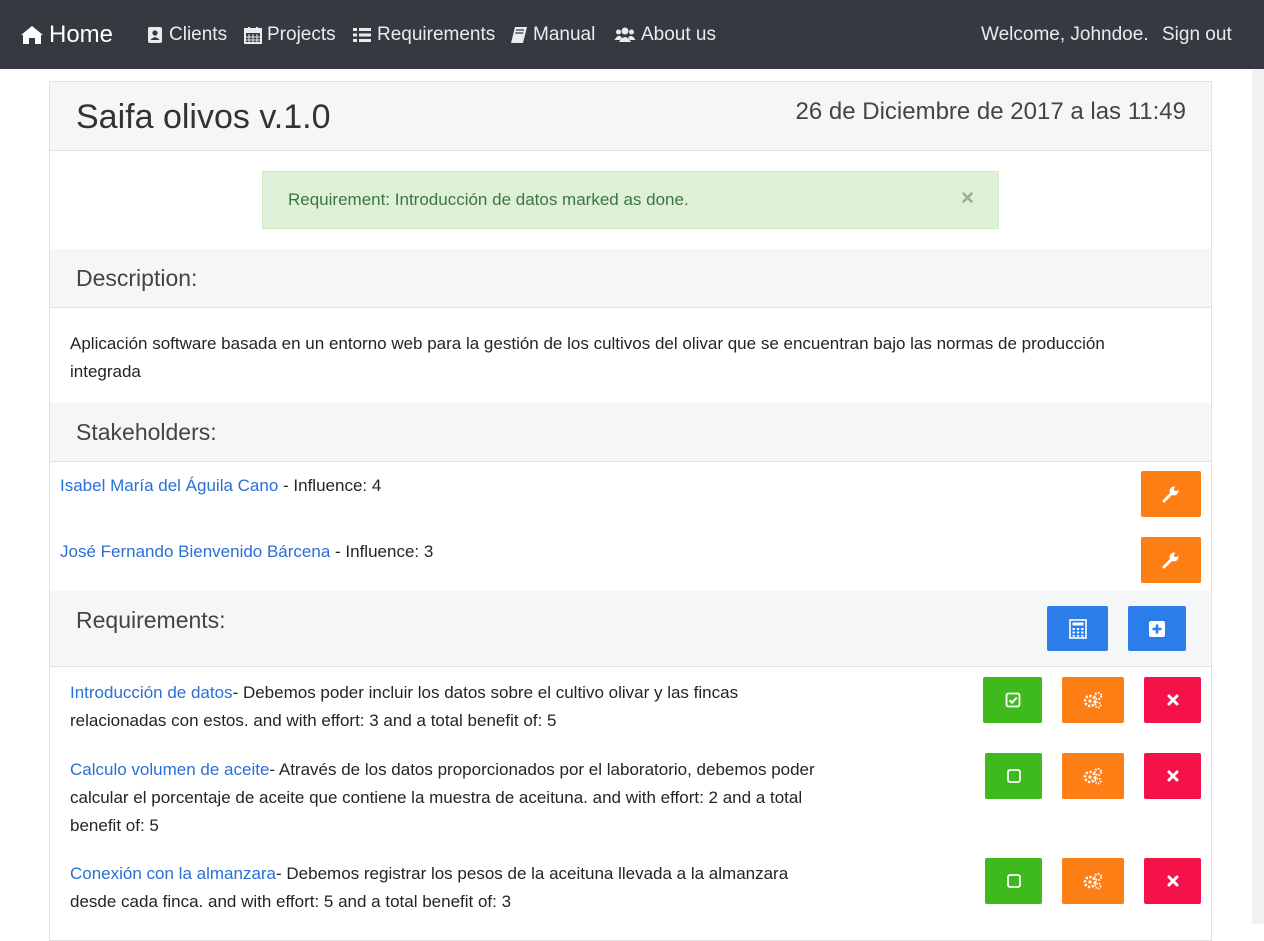 Image resolution: width=1264 pixels, height=941 pixels. I want to click on stakeholder-influence: - Influence: 4, so click(330, 485).